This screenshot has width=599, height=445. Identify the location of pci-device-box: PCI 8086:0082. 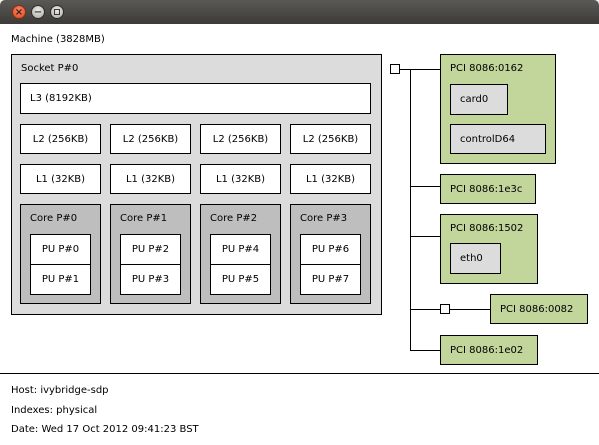
(539, 309).